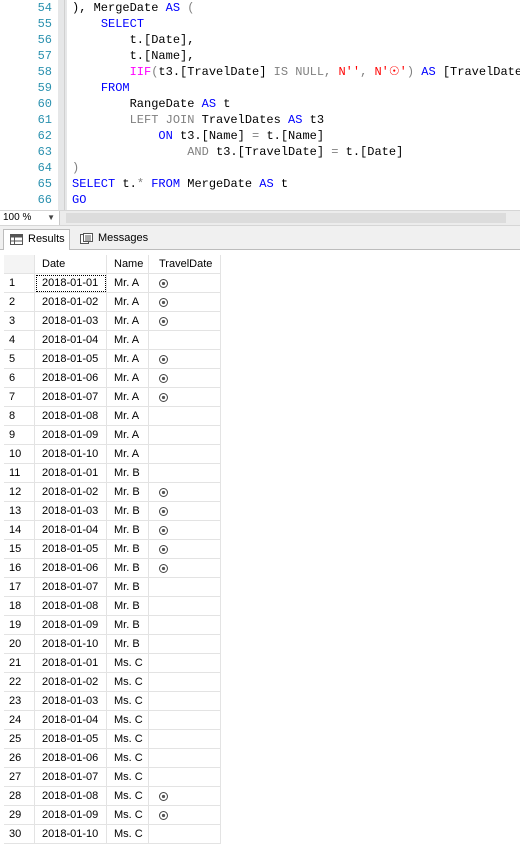 The width and height of the screenshot is (520, 847). Describe the element at coordinates (19, 625) in the screenshot. I see `row-number: 19` at that location.